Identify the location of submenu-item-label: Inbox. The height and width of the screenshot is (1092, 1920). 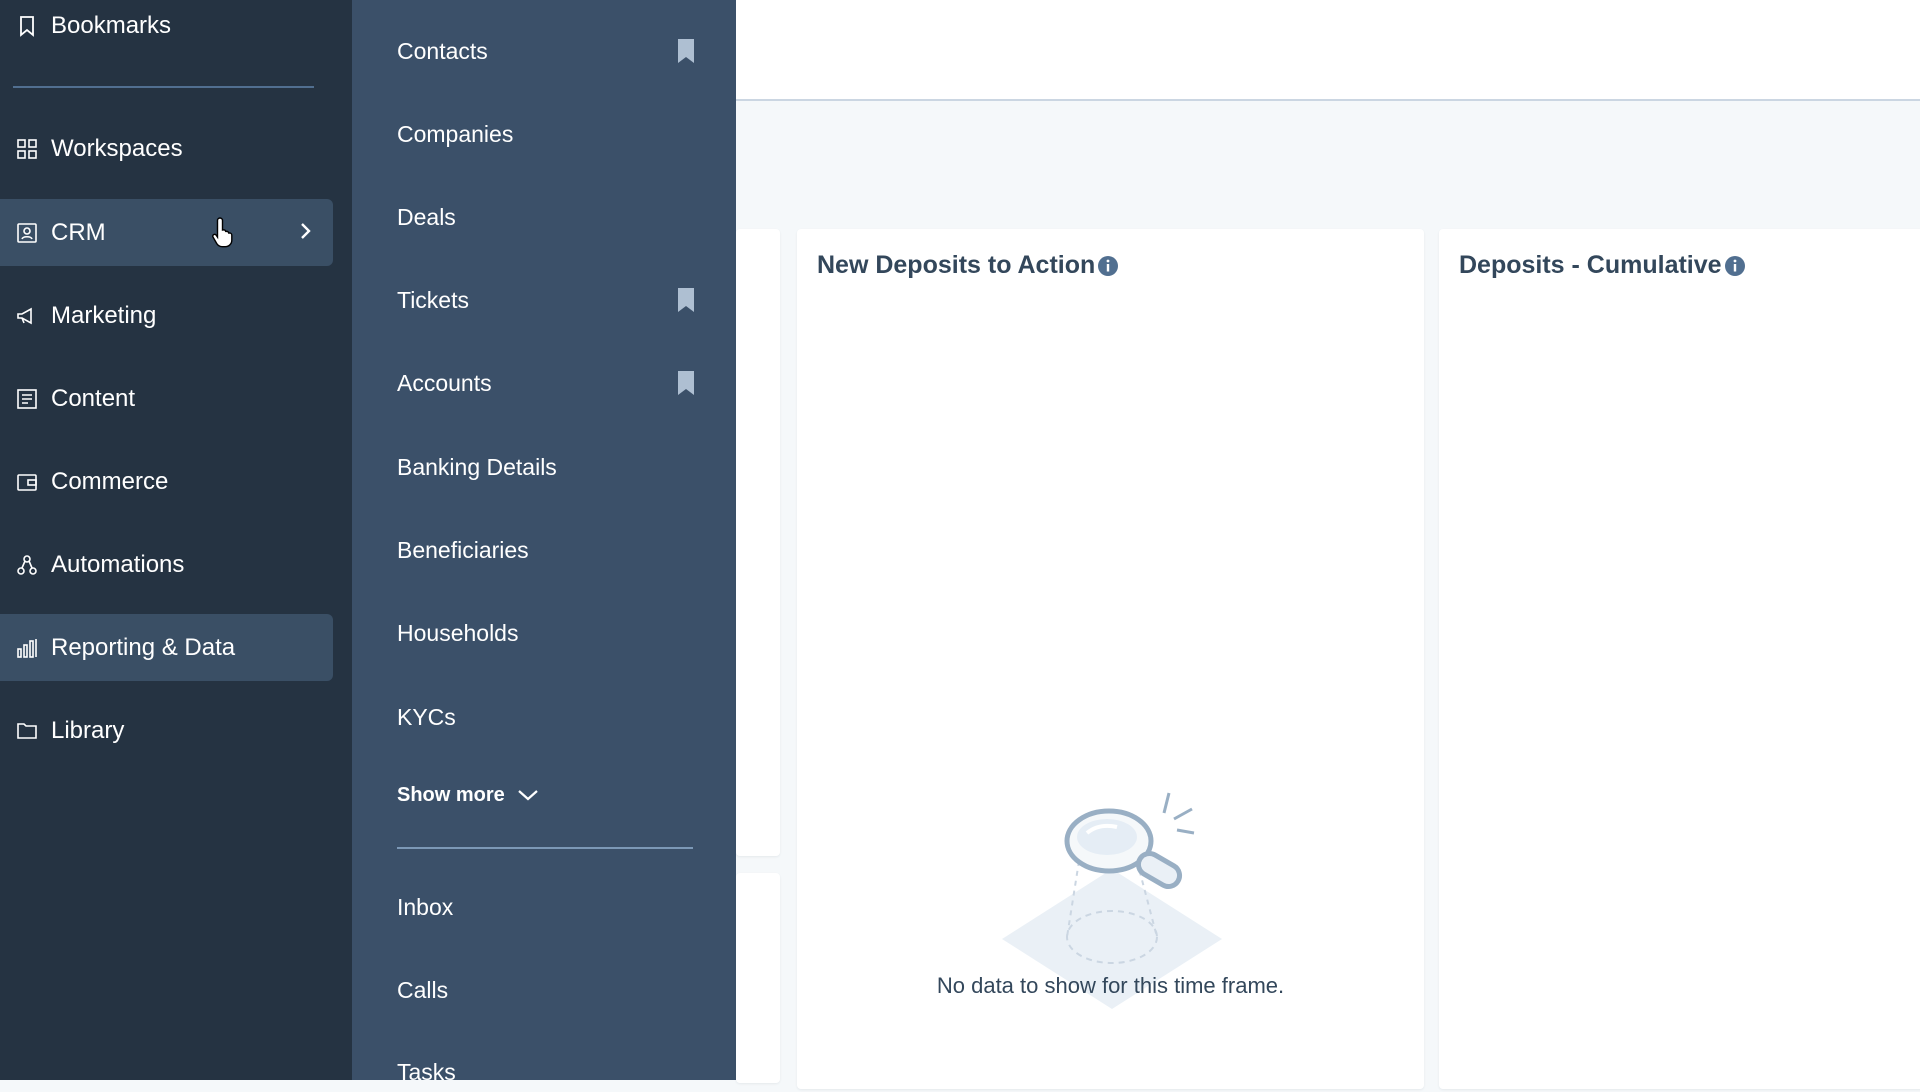
(425, 906).